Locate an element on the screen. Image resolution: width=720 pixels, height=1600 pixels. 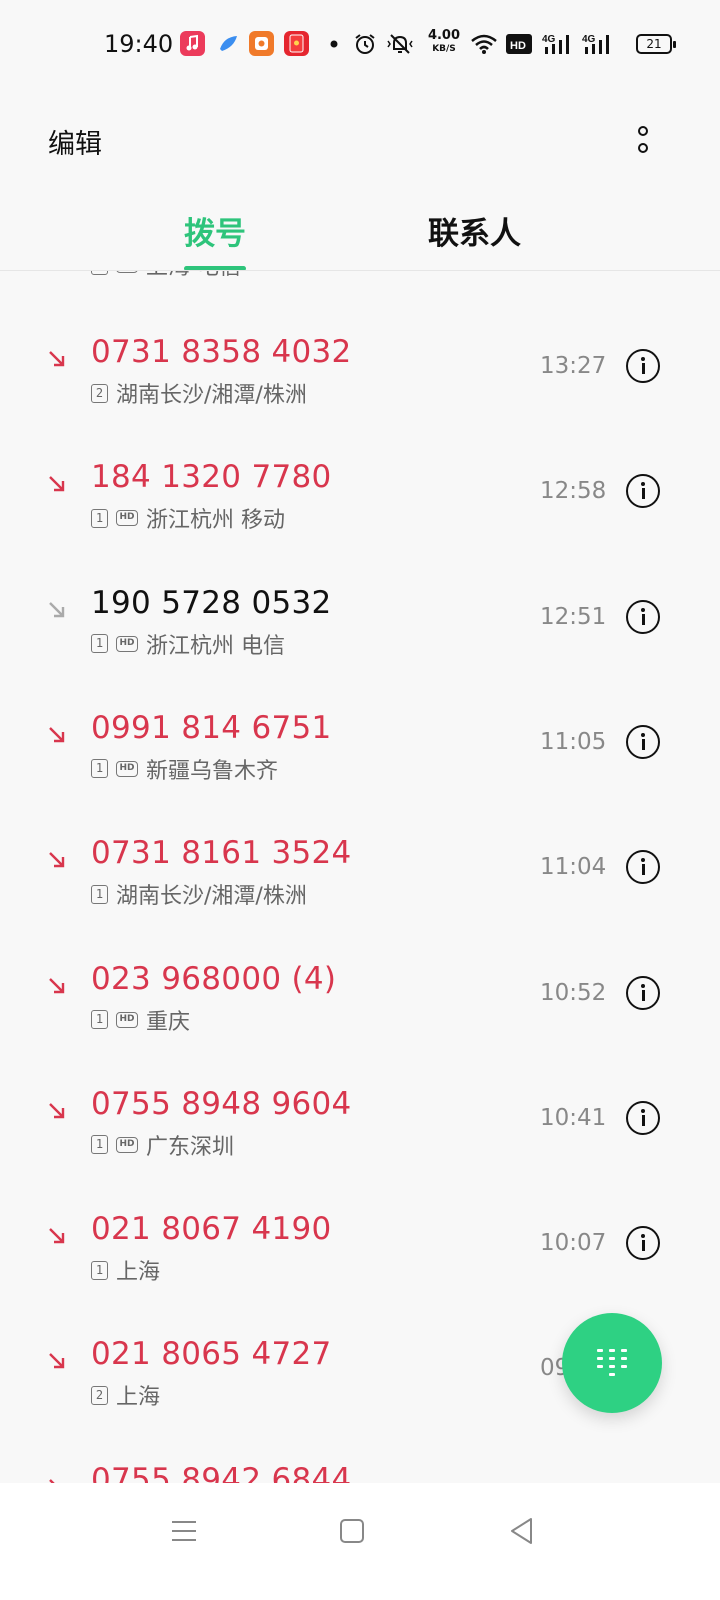
call-meta: 1 HD 浙江杭州 电信 is located at coordinates (188, 644).